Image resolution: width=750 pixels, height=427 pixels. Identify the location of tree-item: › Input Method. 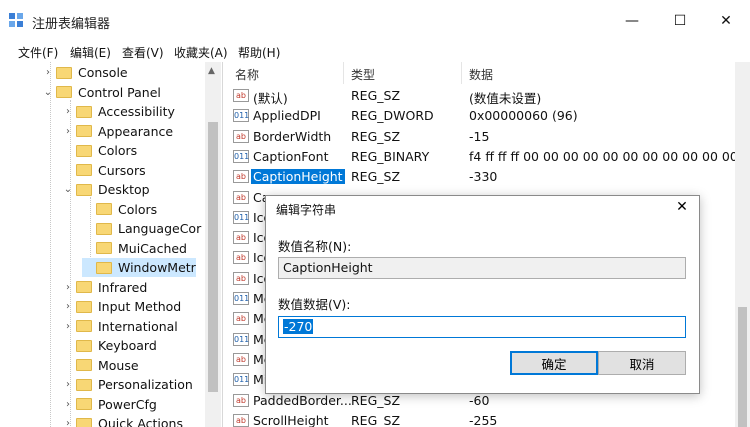
(121, 306).